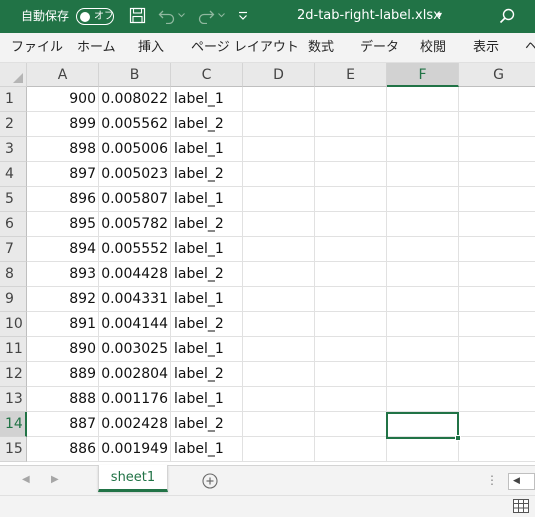 This screenshot has width=535, height=517. Describe the element at coordinates (279, 249) in the screenshot. I see `cell-d7` at that location.